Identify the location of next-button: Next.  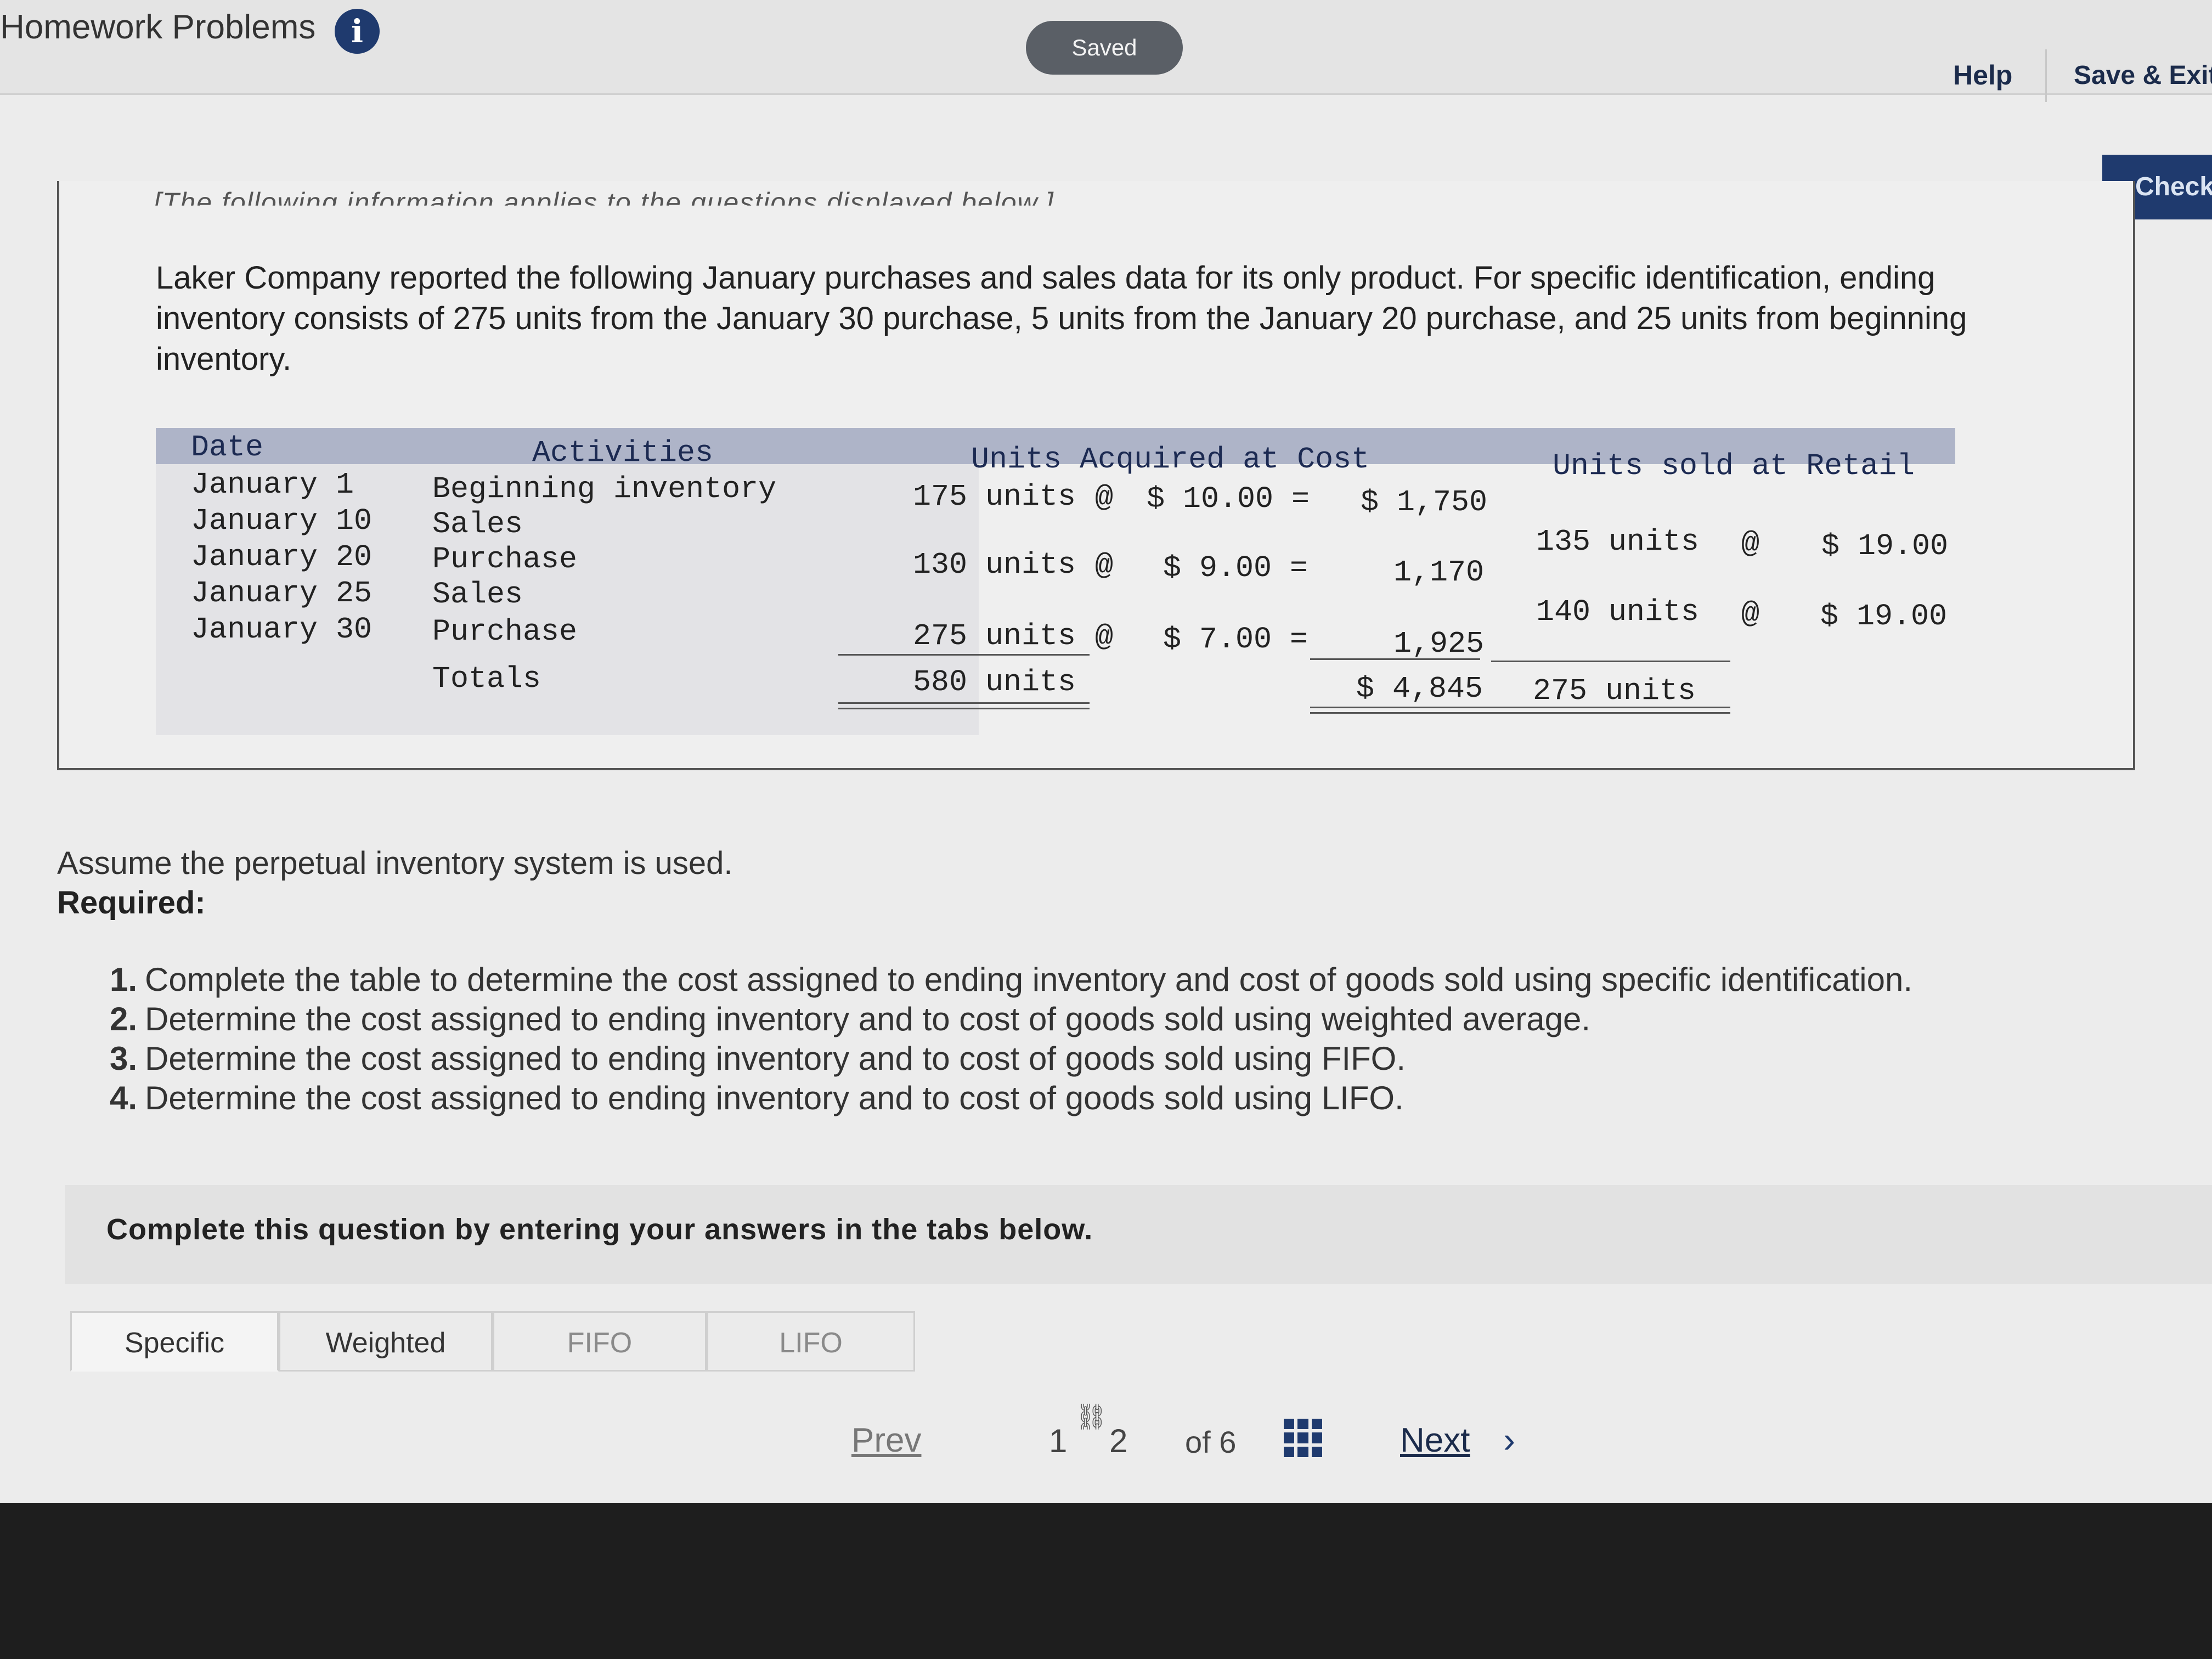
(1435, 1441).